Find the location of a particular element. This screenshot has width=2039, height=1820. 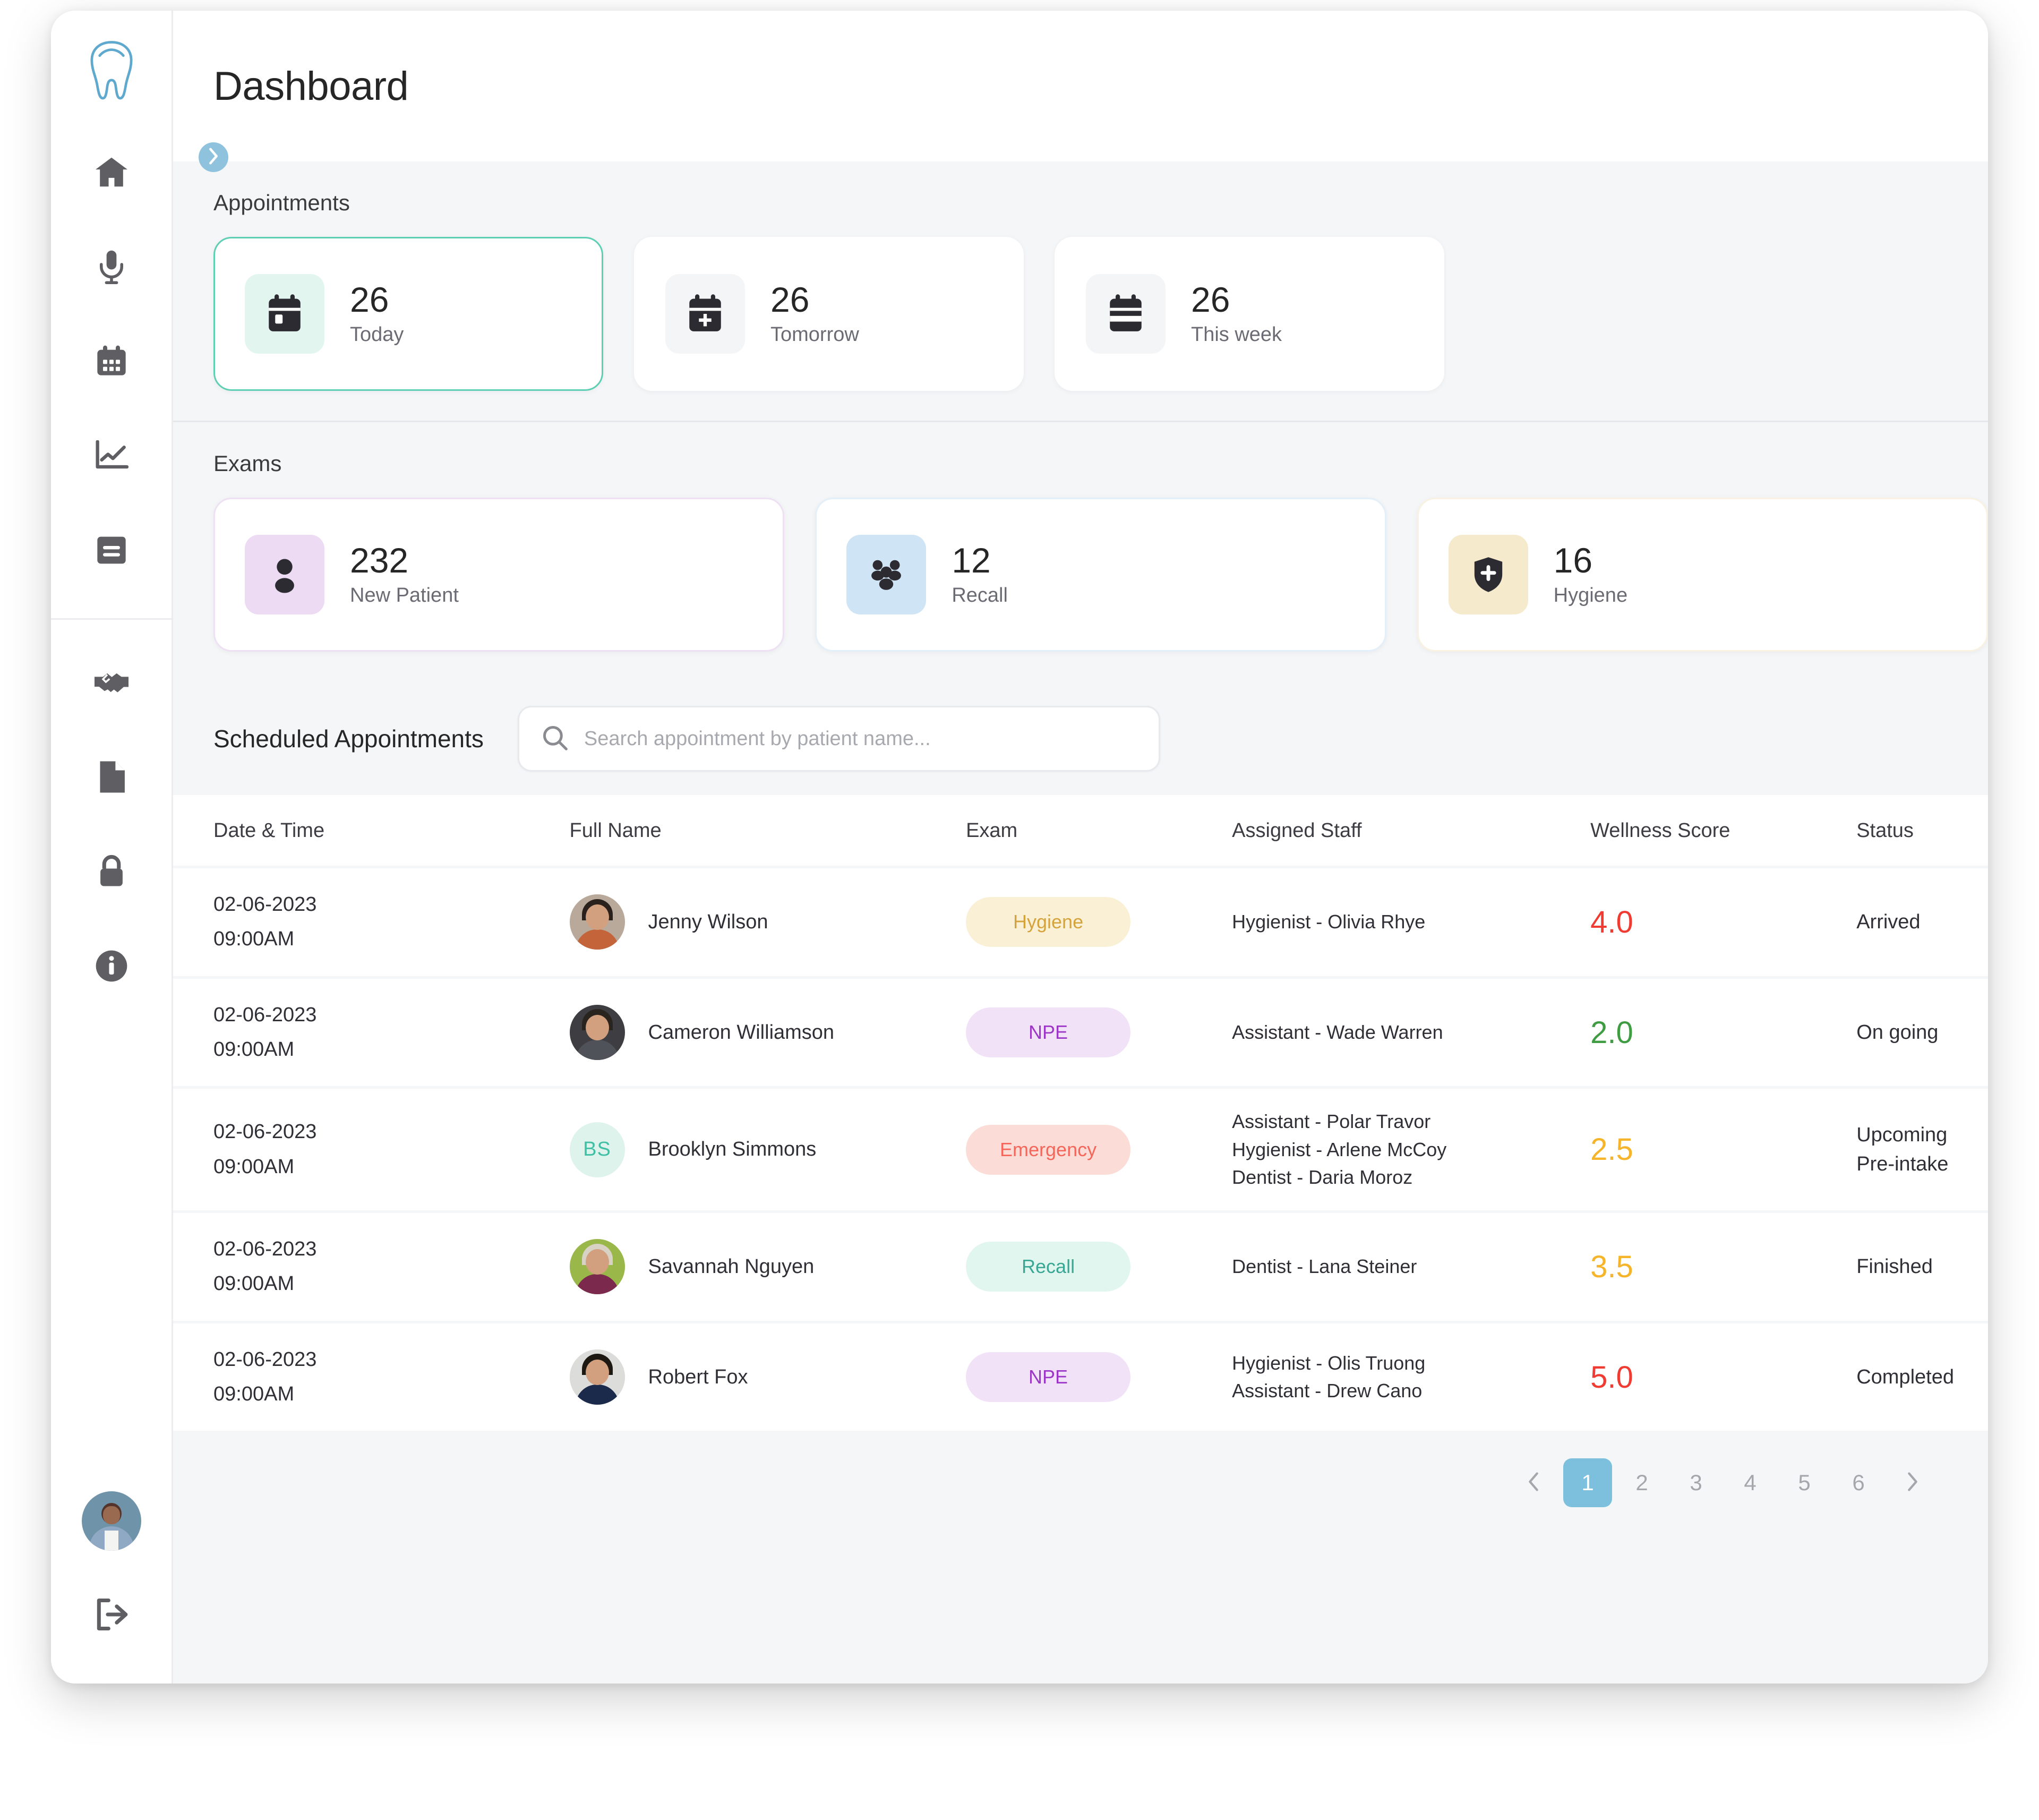

status-badge: Completed is located at coordinates (1905, 1376).